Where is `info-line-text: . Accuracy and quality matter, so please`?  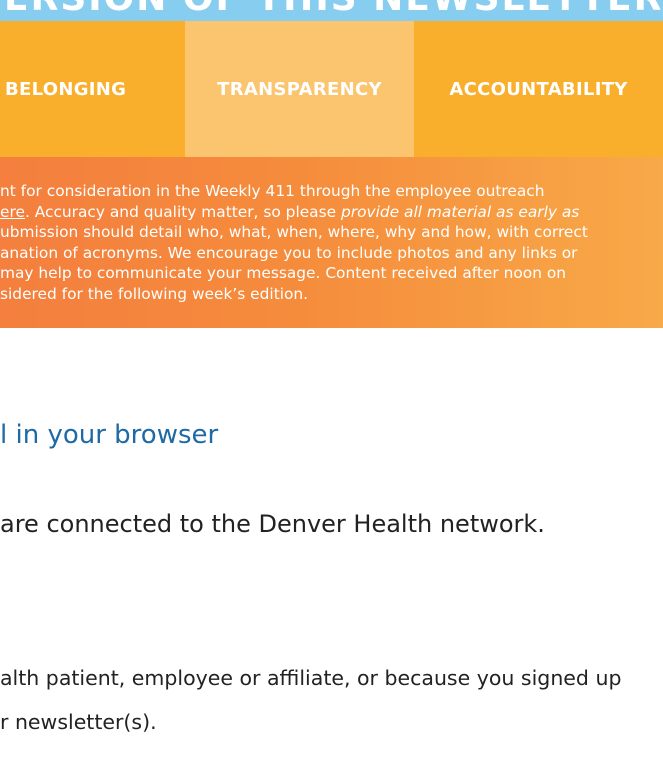 info-line-text: . Accuracy and quality matter, so please is located at coordinates (182, 211).